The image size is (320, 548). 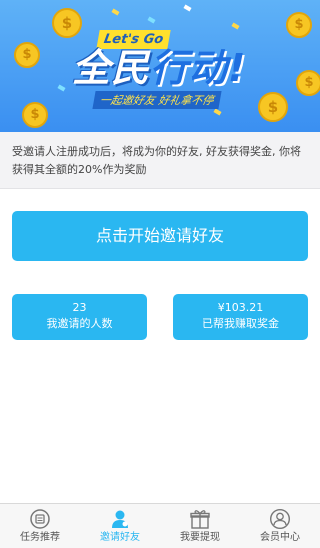 I want to click on user-icon, so click(x=120, y=519).